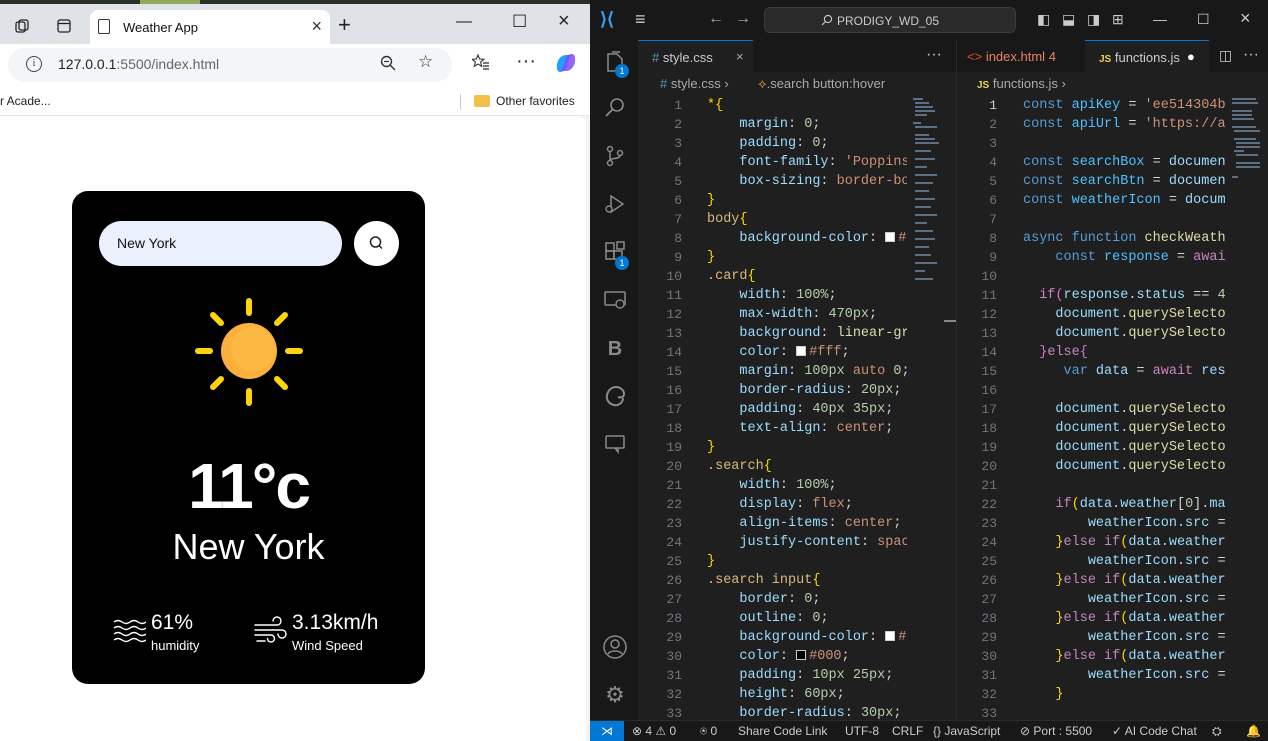 The image size is (1268, 741). What do you see at coordinates (1068, 19) in the screenshot?
I see `toggle-panel-icon: ⬓` at bounding box center [1068, 19].